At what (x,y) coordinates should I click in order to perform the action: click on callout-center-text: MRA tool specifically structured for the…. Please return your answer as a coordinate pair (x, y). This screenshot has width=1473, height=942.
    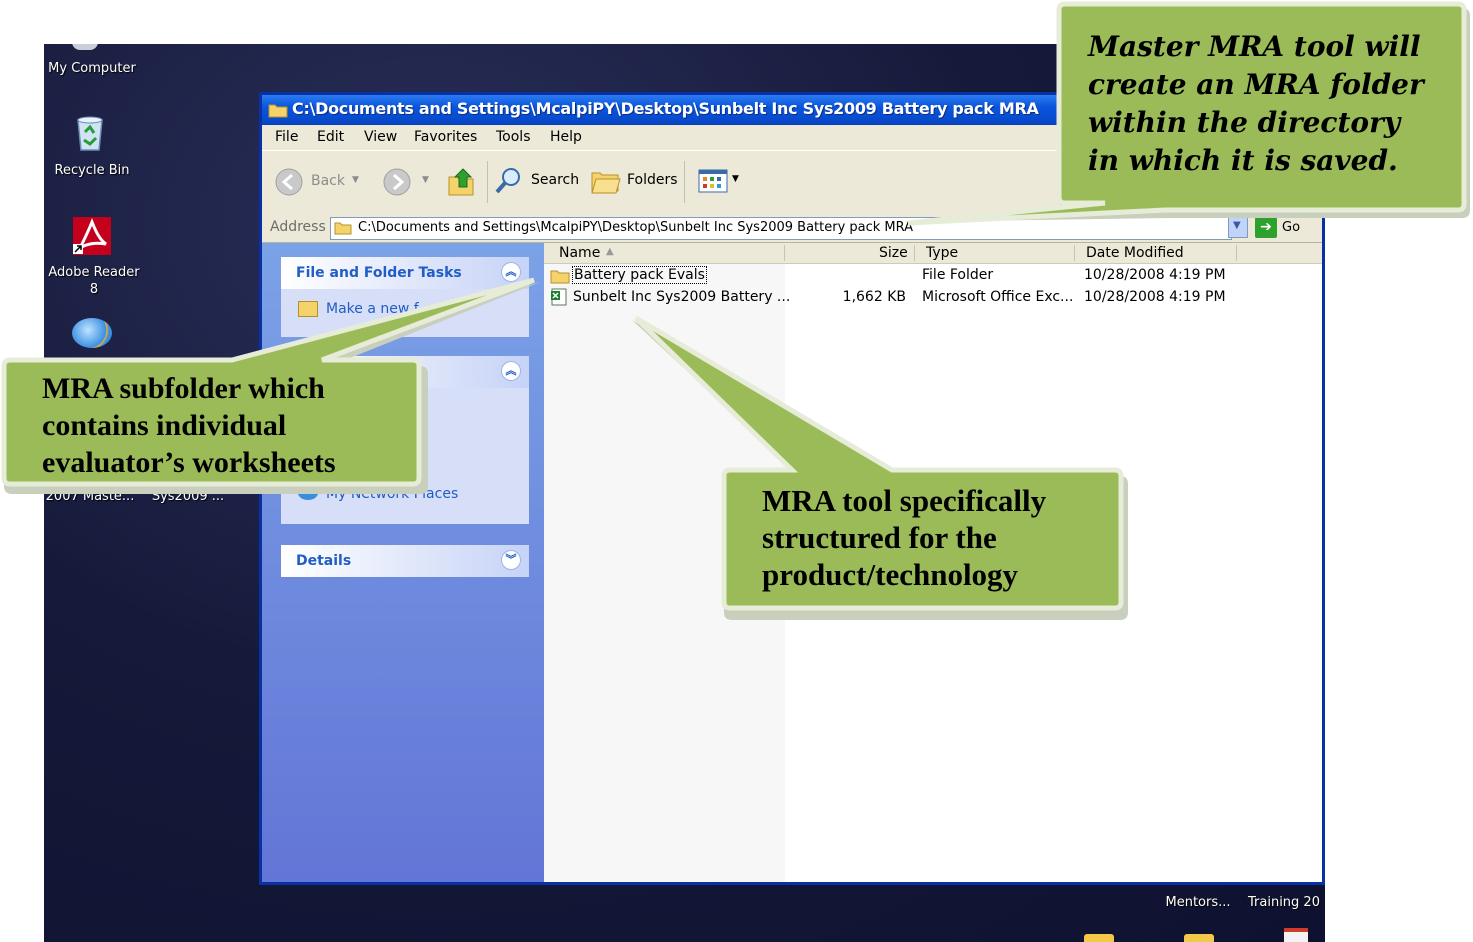
    Looking at the image, I should click on (904, 537).